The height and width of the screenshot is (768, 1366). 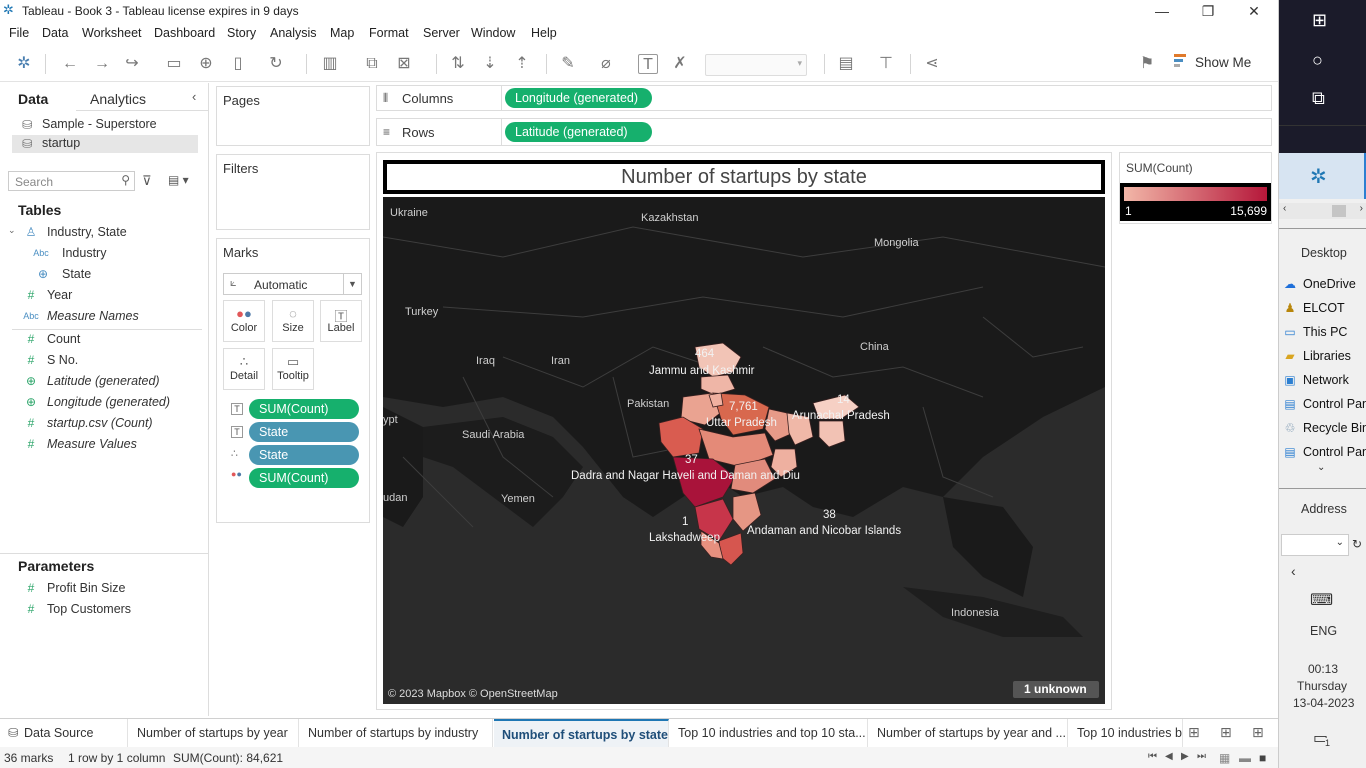 I want to click on new-worksheet-icon: ⊞, so click(x=1194, y=732).